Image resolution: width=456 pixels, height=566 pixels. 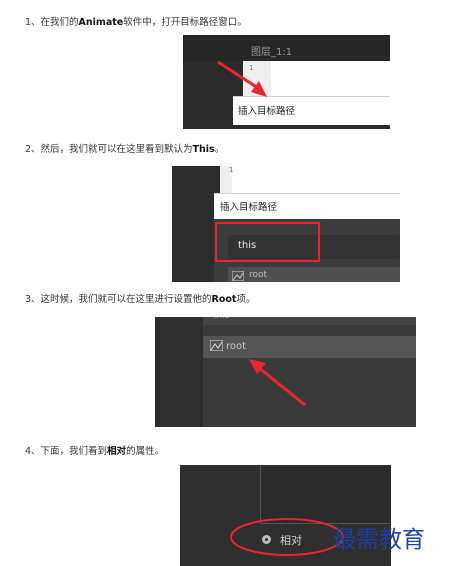 What do you see at coordinates (238, 276) in the screenshot?
I see `movieclip-icon` at bounding box center [238, 276].